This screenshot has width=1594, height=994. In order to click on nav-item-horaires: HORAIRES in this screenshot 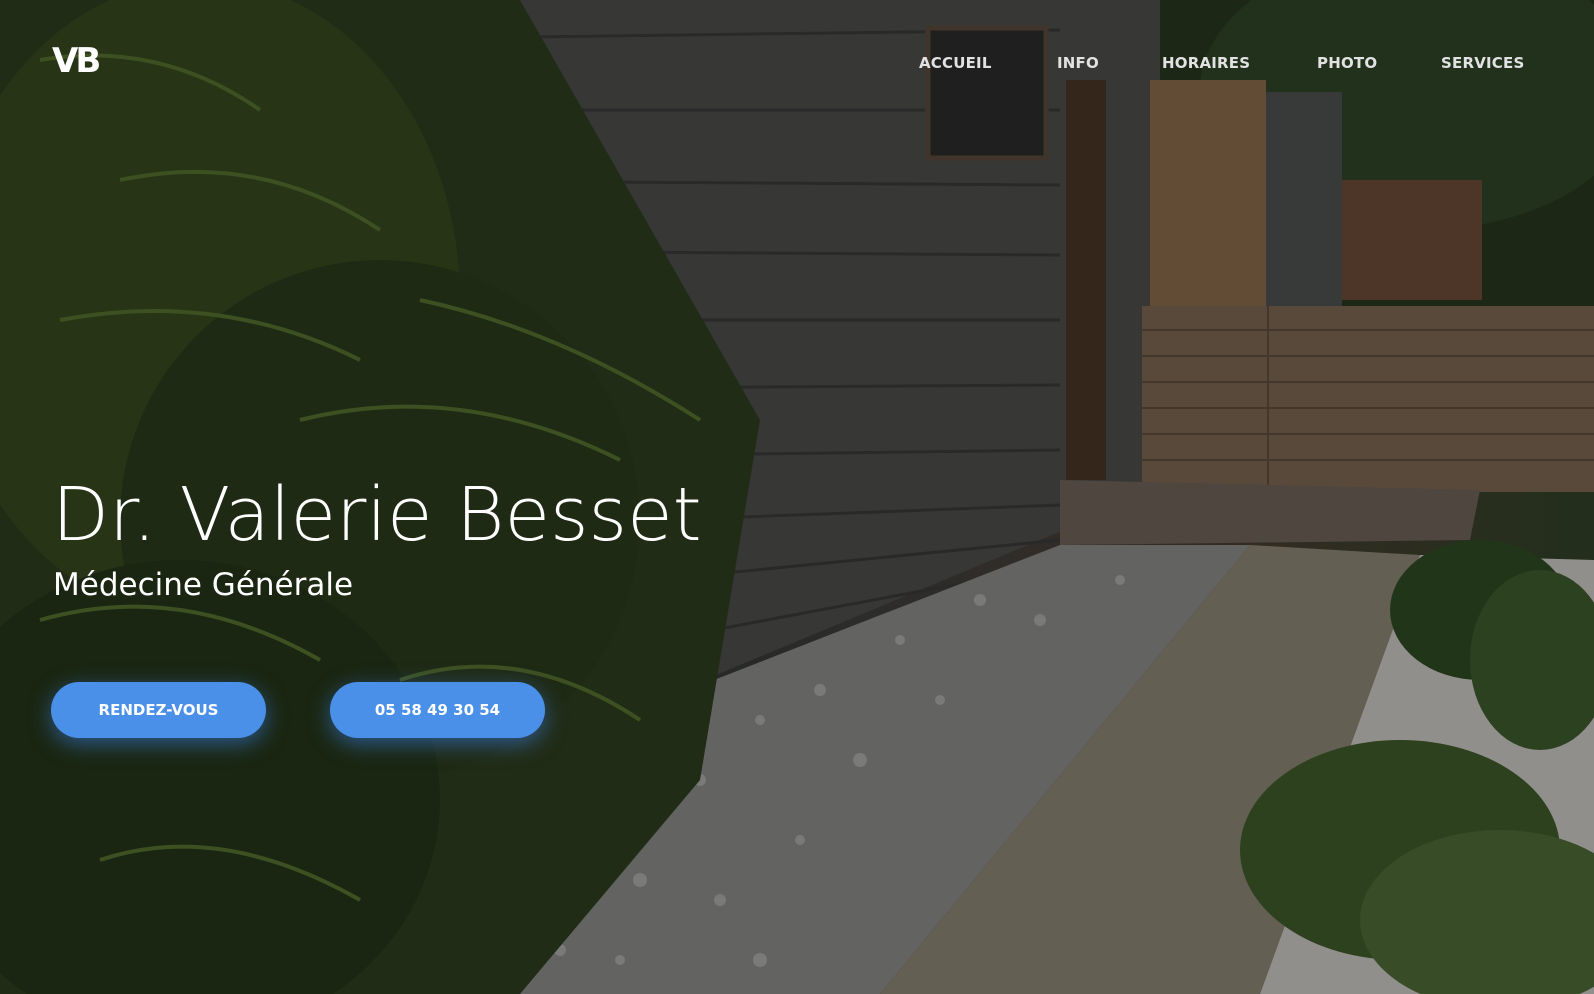, I will do `click(1206, 63)`.